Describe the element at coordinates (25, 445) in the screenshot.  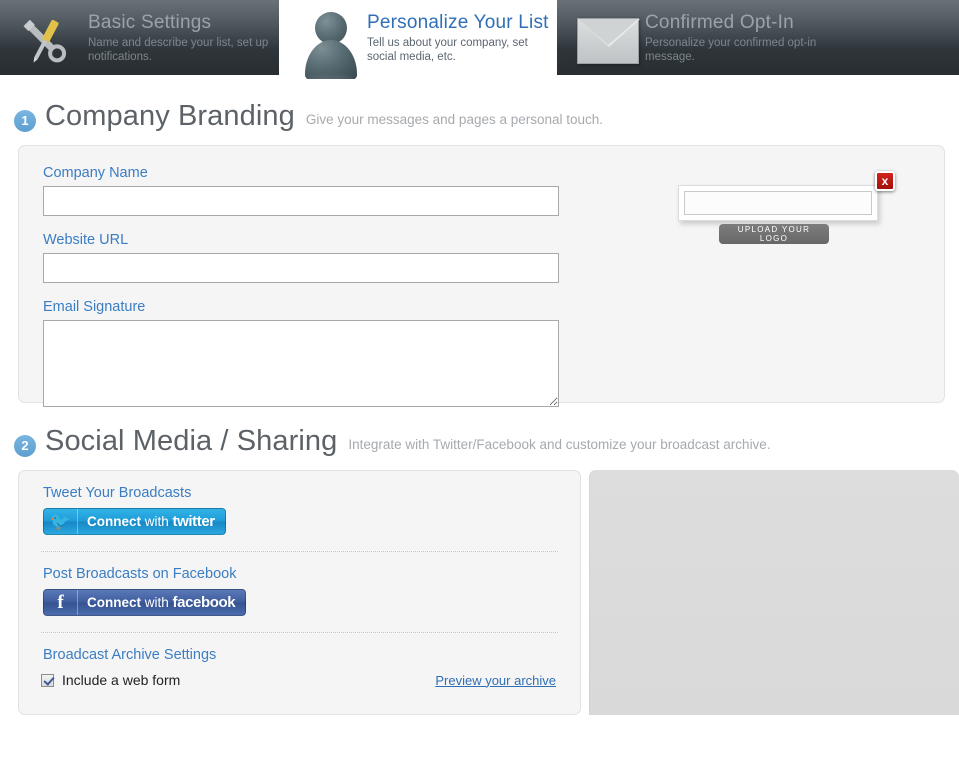
I see `step-badge-2: 2` at that location.